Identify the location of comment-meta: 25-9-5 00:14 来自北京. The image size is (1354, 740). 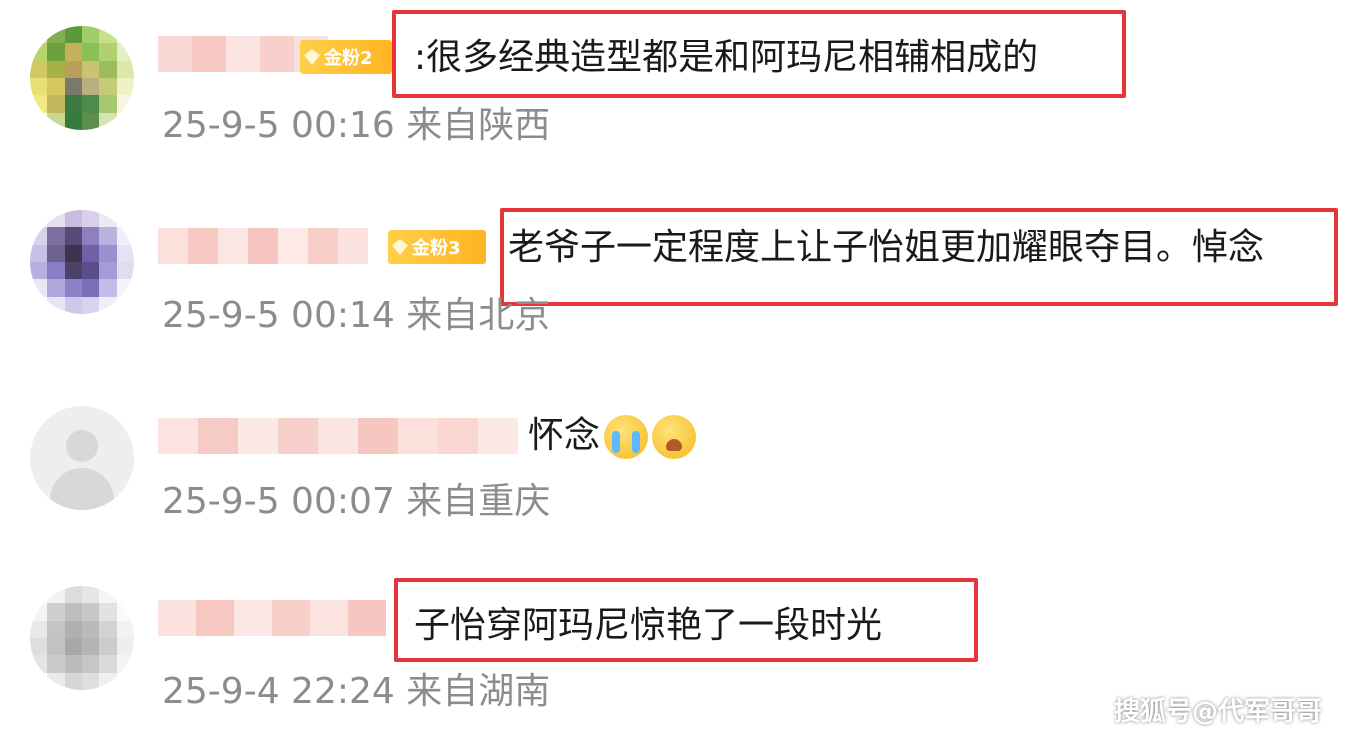
(356, 315).